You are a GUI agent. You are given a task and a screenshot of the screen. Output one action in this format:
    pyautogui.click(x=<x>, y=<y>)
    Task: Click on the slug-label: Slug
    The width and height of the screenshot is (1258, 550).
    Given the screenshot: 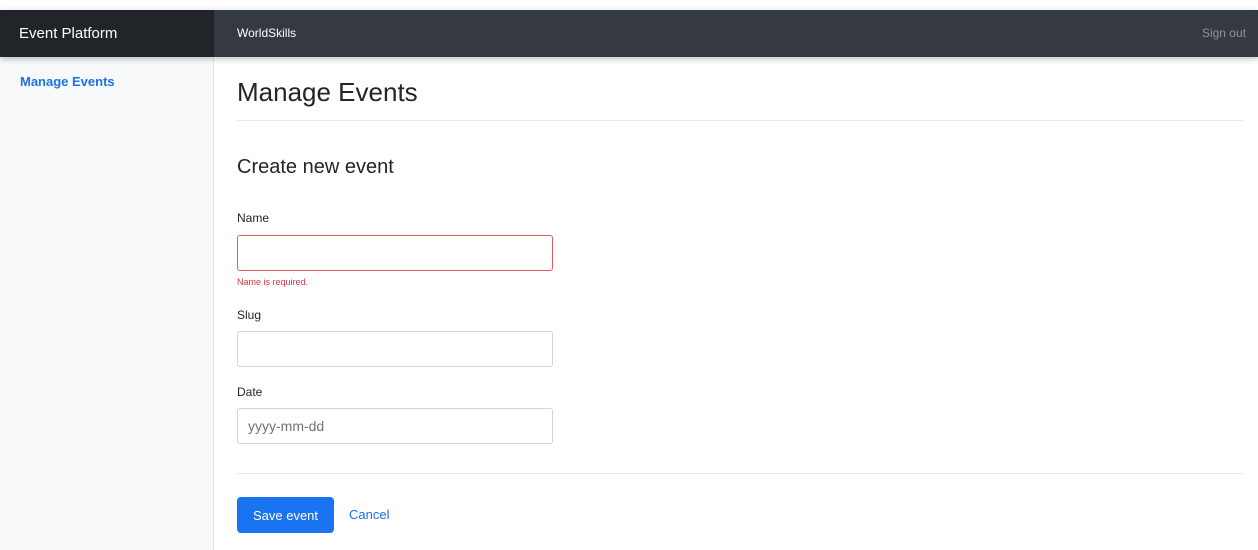 What is the action you would take?
    pyautogui.click(x=249, y=315)
    